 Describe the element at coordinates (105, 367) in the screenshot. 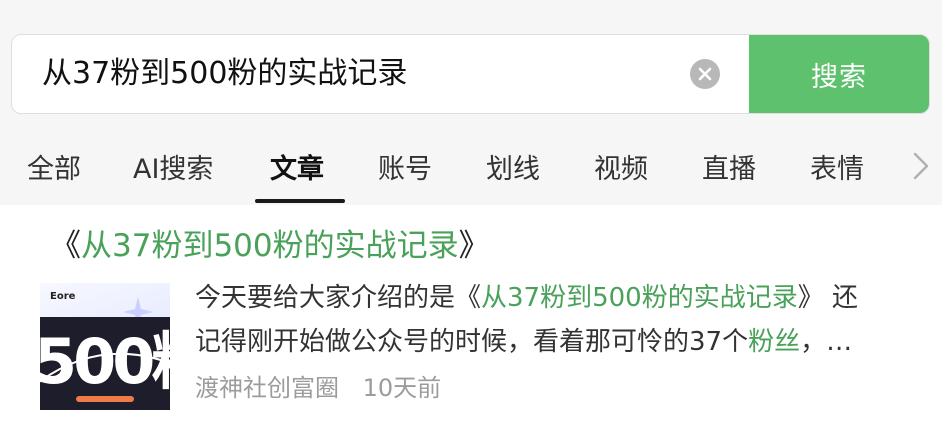

I see `thumbnail-swoosh` at that location.